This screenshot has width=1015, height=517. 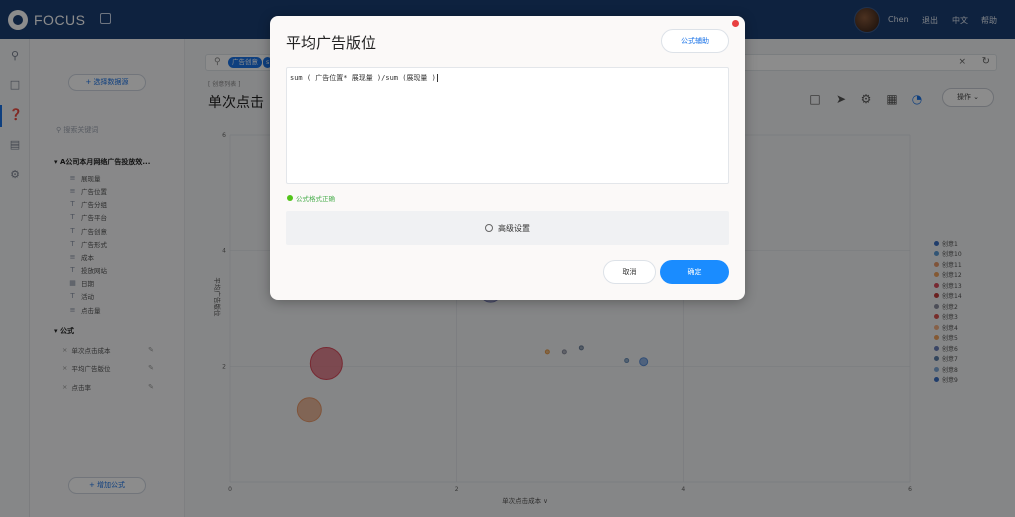 What do you see at coordinates (507, 125) in the screenshot?
I see `formula-editor: sum ( 广告位置* 展现量 )/sum (展现量 )` at bounding box center [507, 125].